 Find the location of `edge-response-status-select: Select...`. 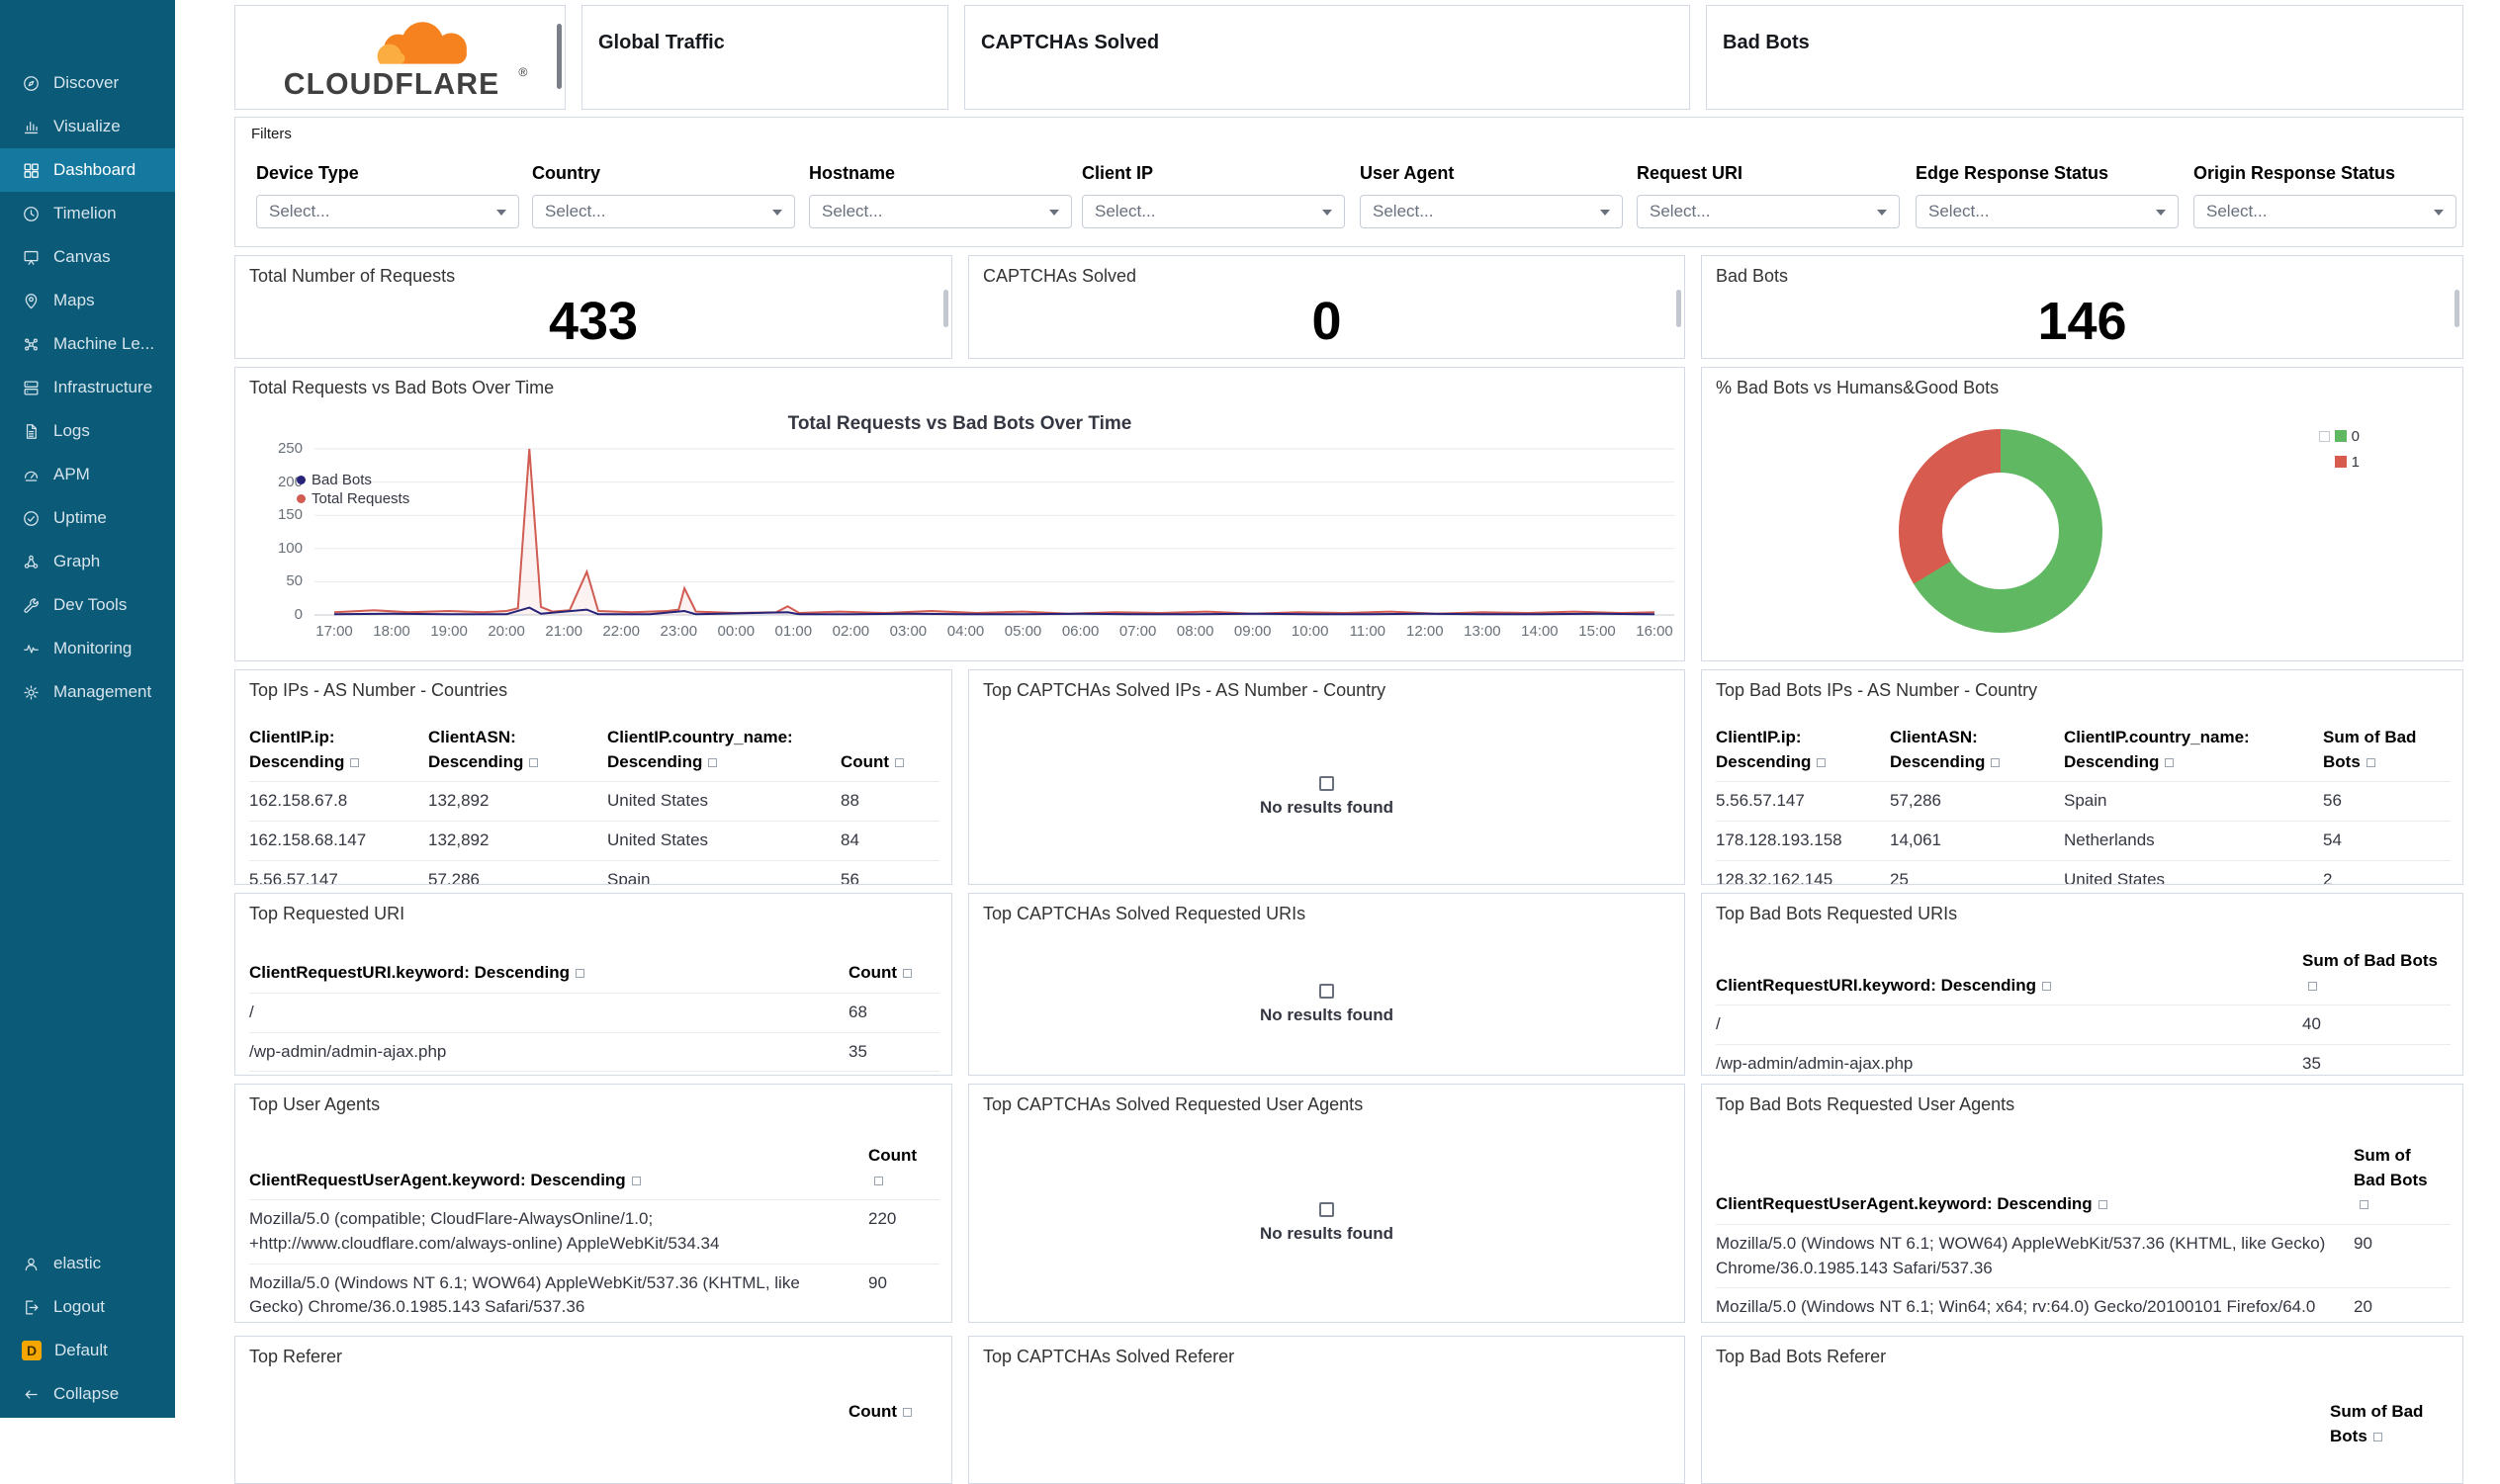

edge-response-status-select: Select... is located at coordinates (2048, 211).